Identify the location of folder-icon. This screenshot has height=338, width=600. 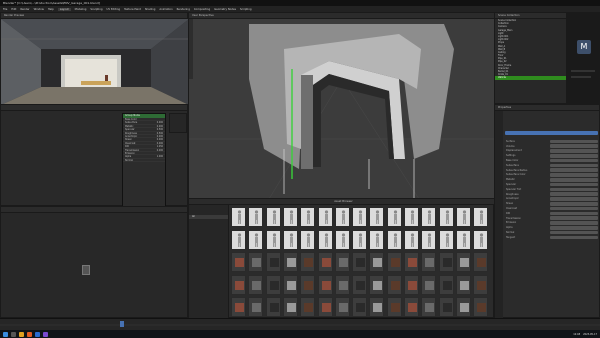
(21, 334).